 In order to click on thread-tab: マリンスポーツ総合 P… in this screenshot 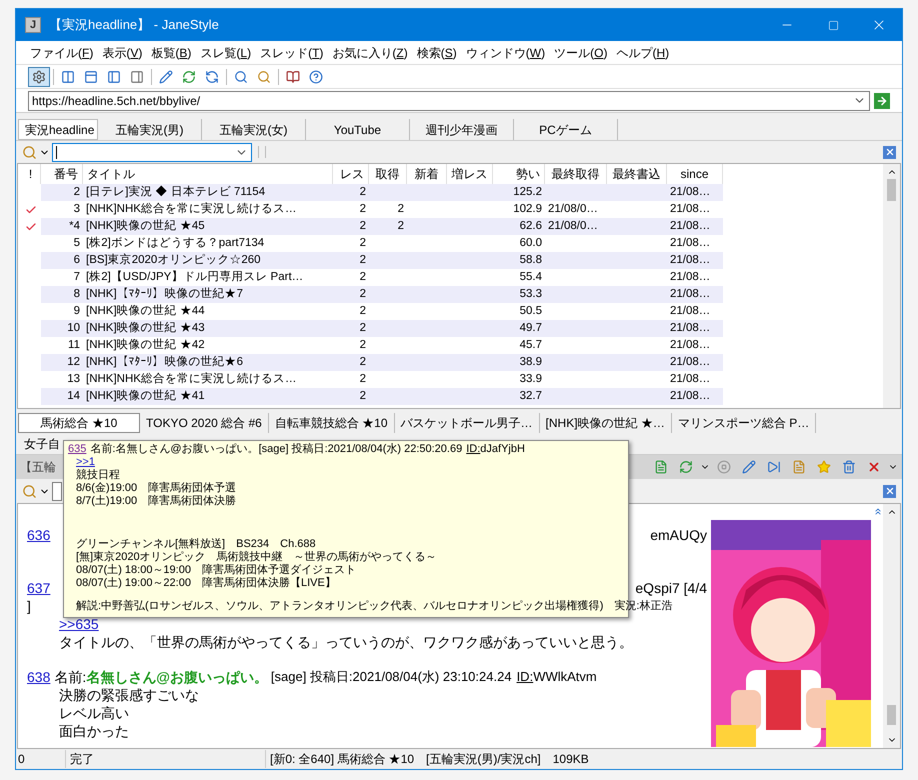, I will do `click(744, 423)`.